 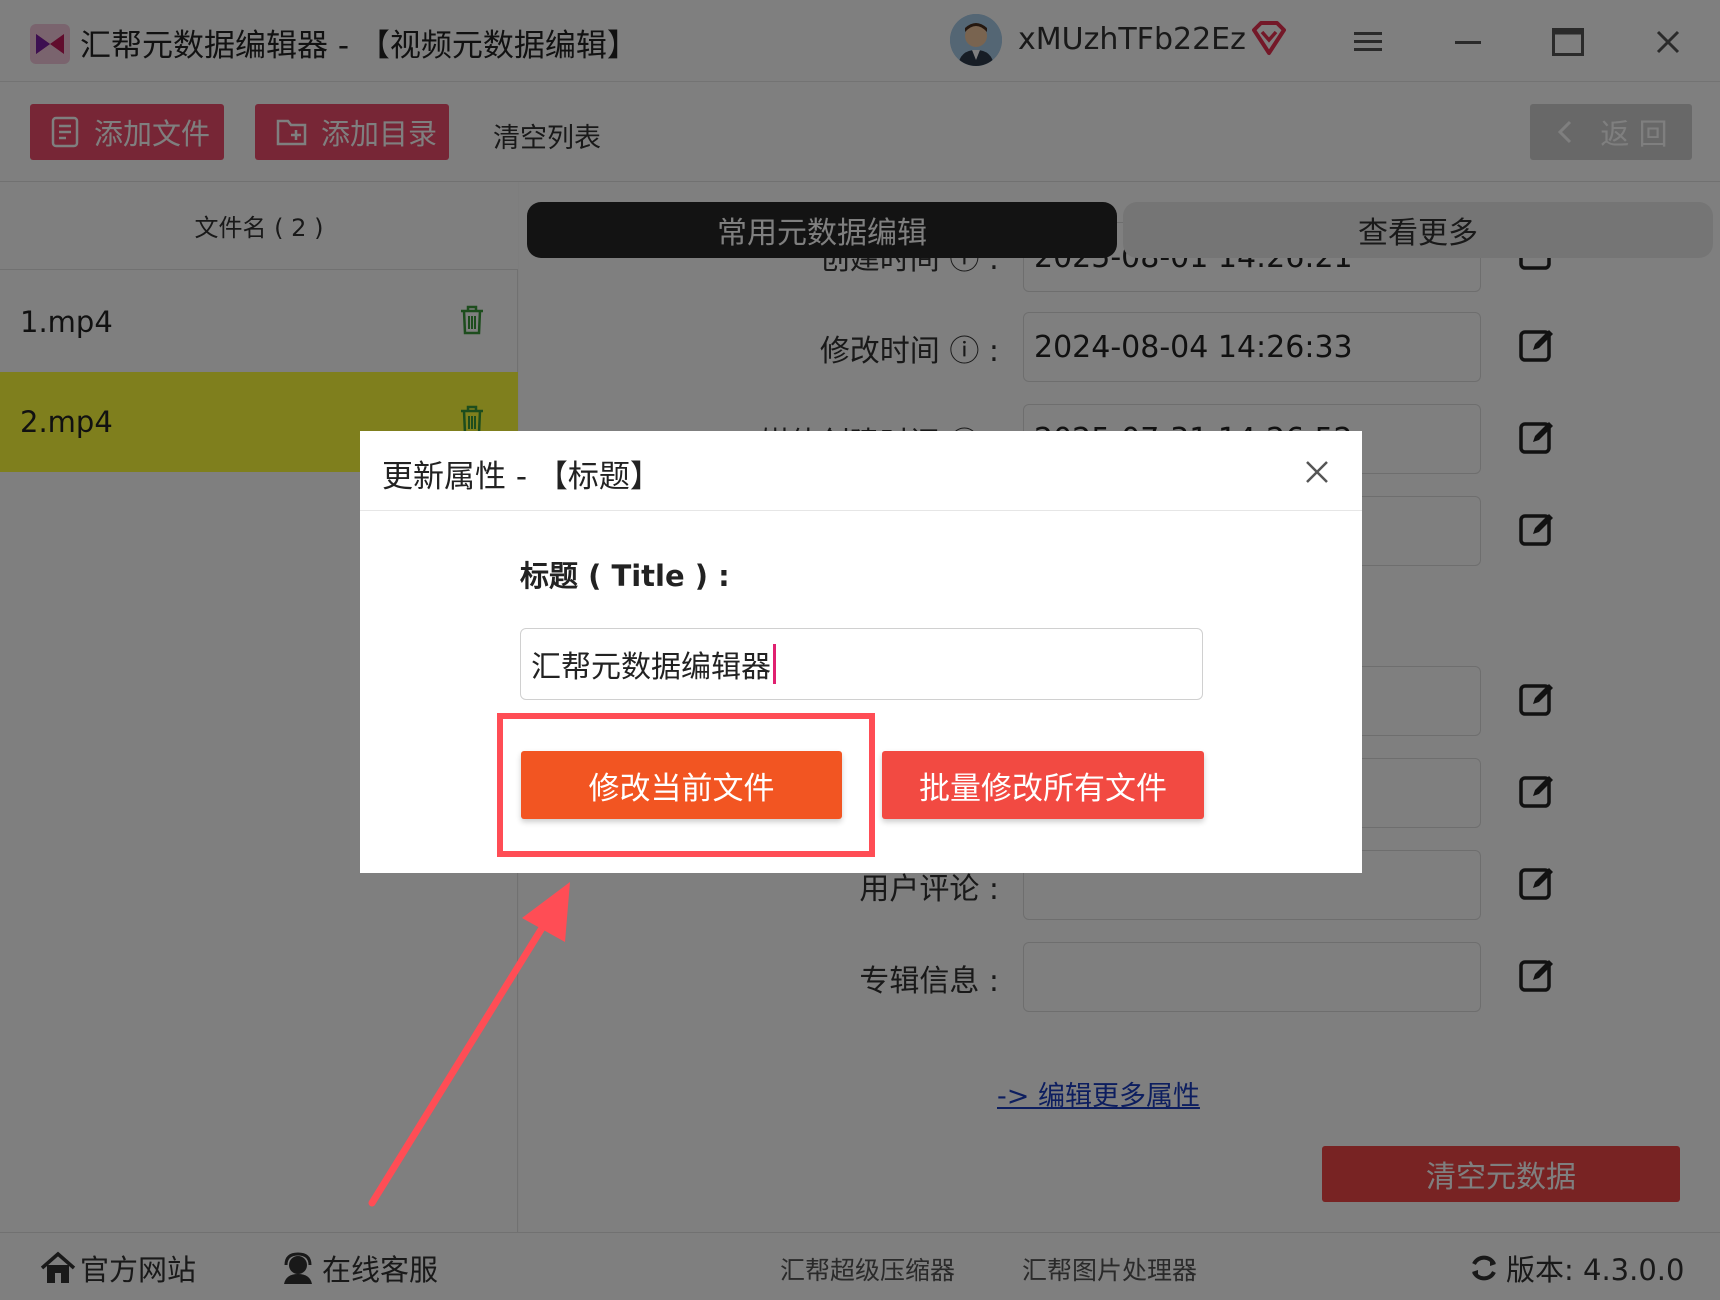 I want to click on title-input-value: 汇帮元数据编辑器, so click(x=651, y=667).